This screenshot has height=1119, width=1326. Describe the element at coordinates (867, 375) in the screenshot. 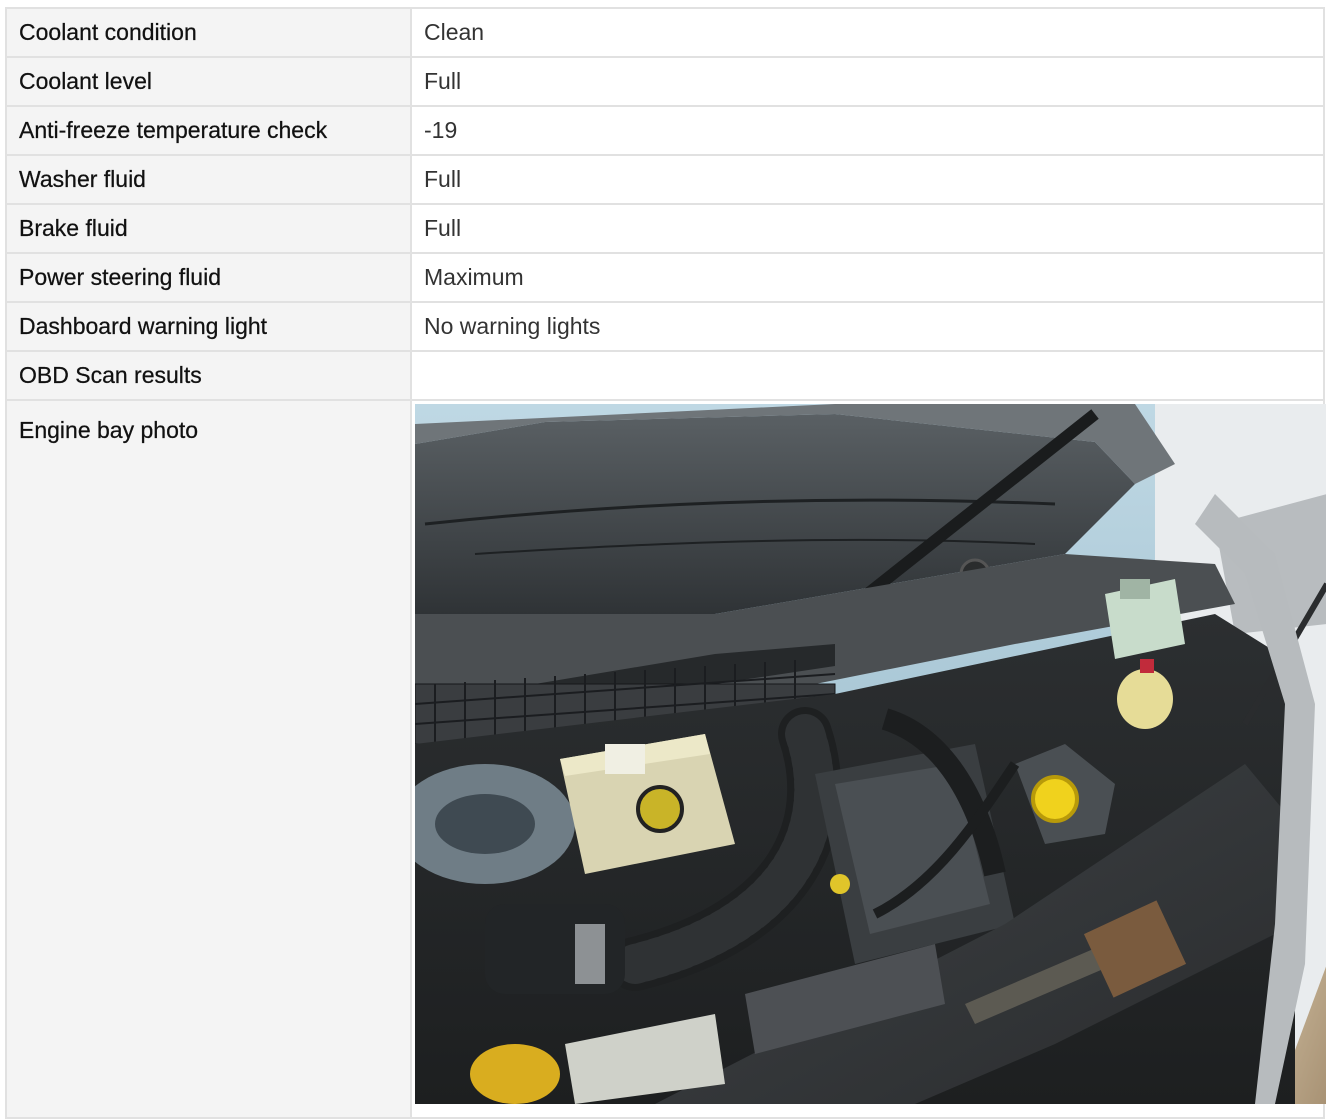

I see `row-value` at that location.